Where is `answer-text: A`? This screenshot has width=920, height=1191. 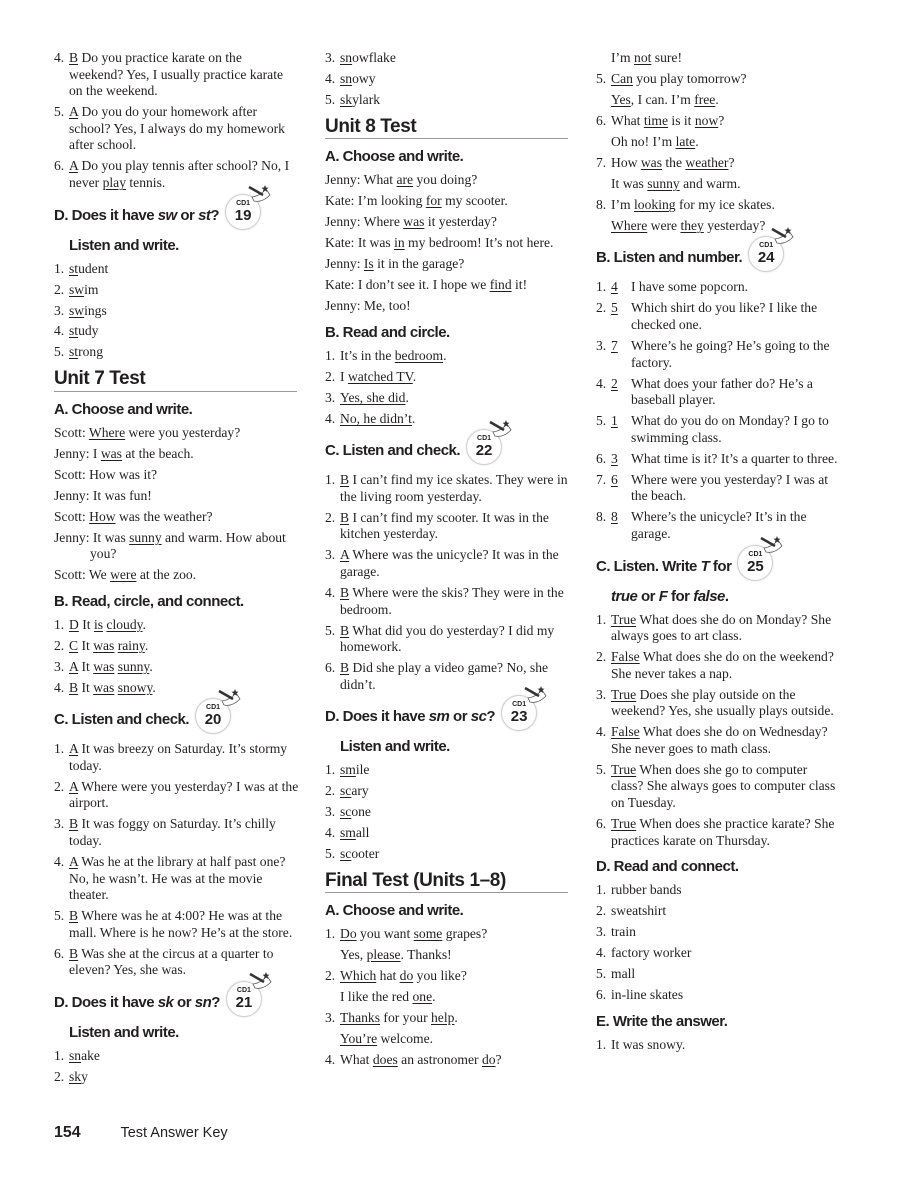
answer-text: A is located at coordinates (74, 112).